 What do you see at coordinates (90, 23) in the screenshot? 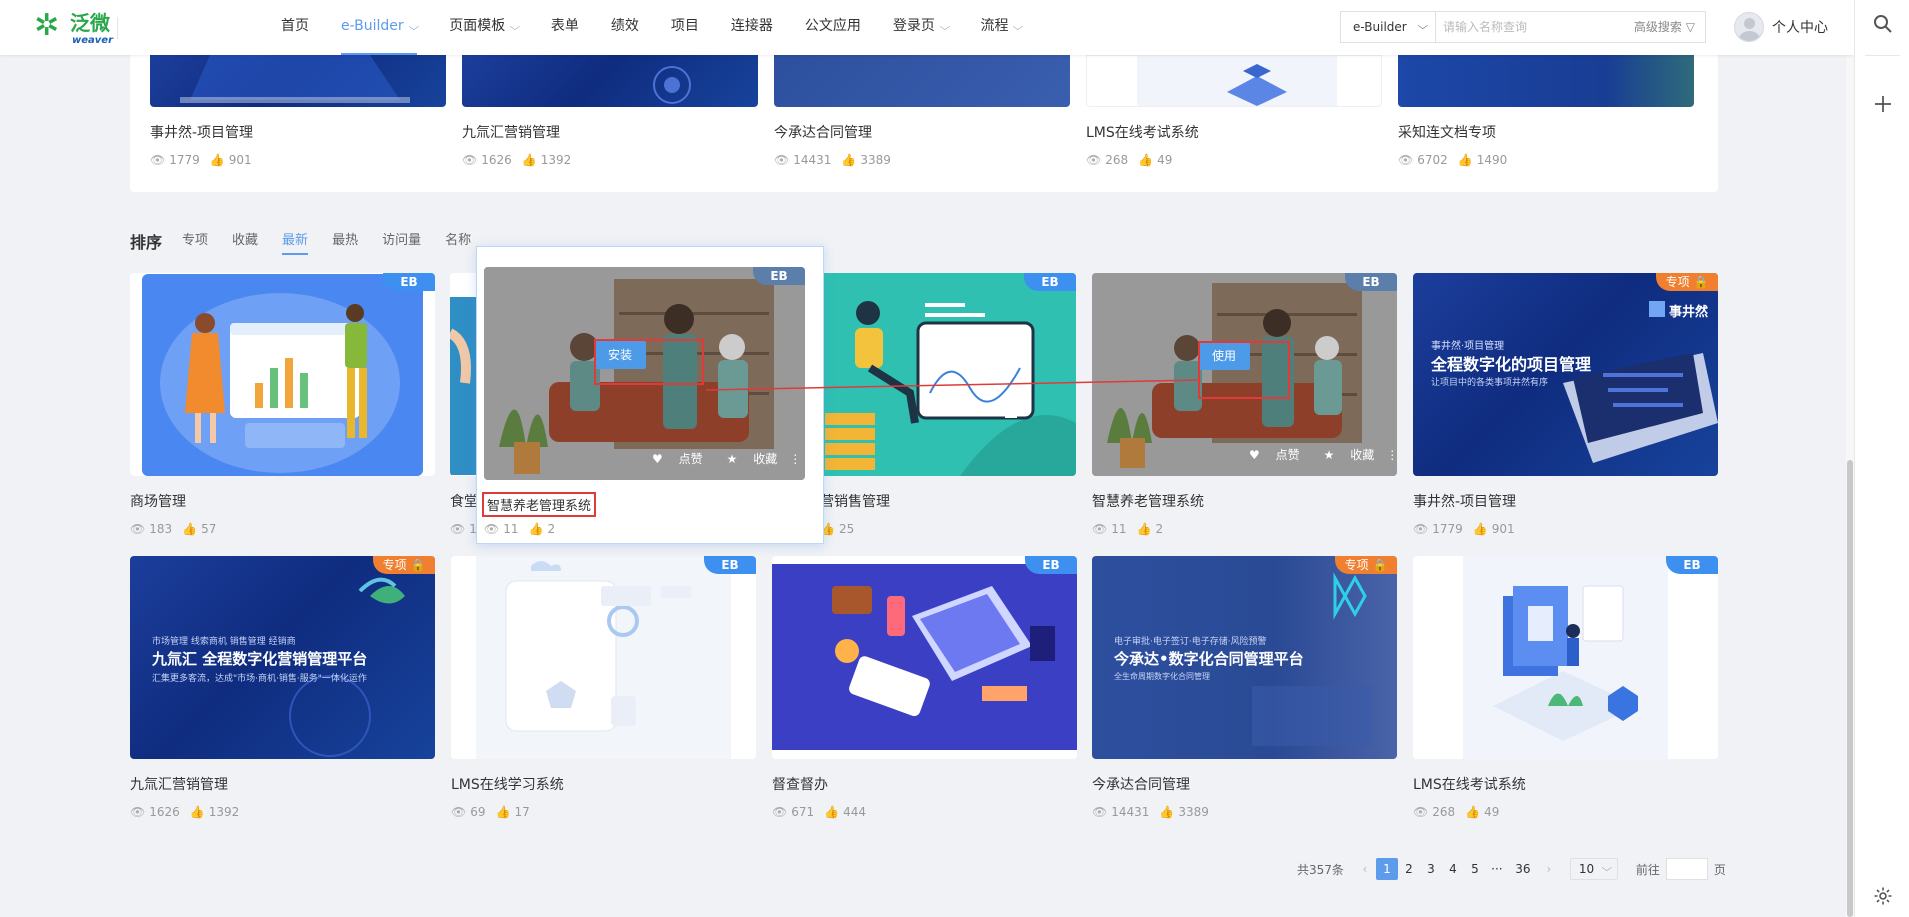
I see `logo-text: 泛微` at bounding box center [90, 23].